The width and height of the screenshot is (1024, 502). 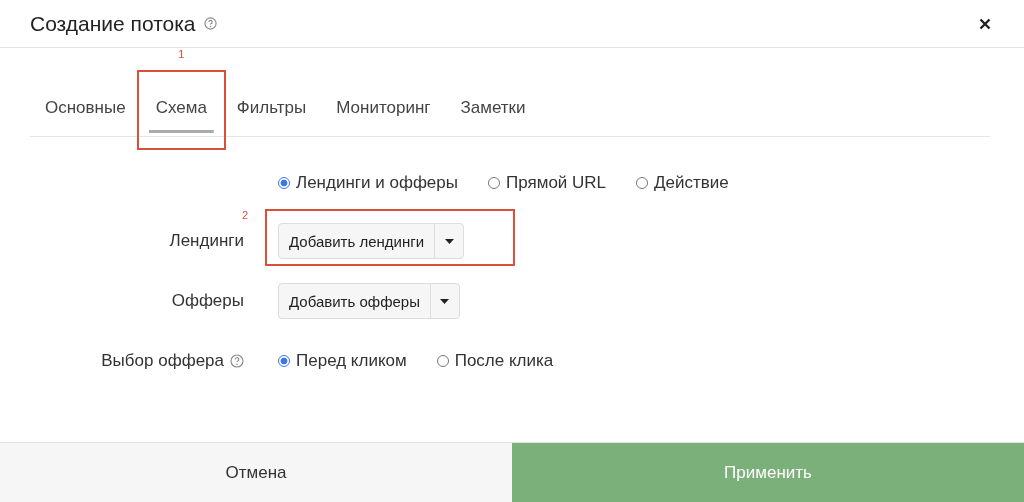 What do you see at coordinates (493, 108) in the screenshot?
I see `tab: Заметки` at bounding box center [493, 108].